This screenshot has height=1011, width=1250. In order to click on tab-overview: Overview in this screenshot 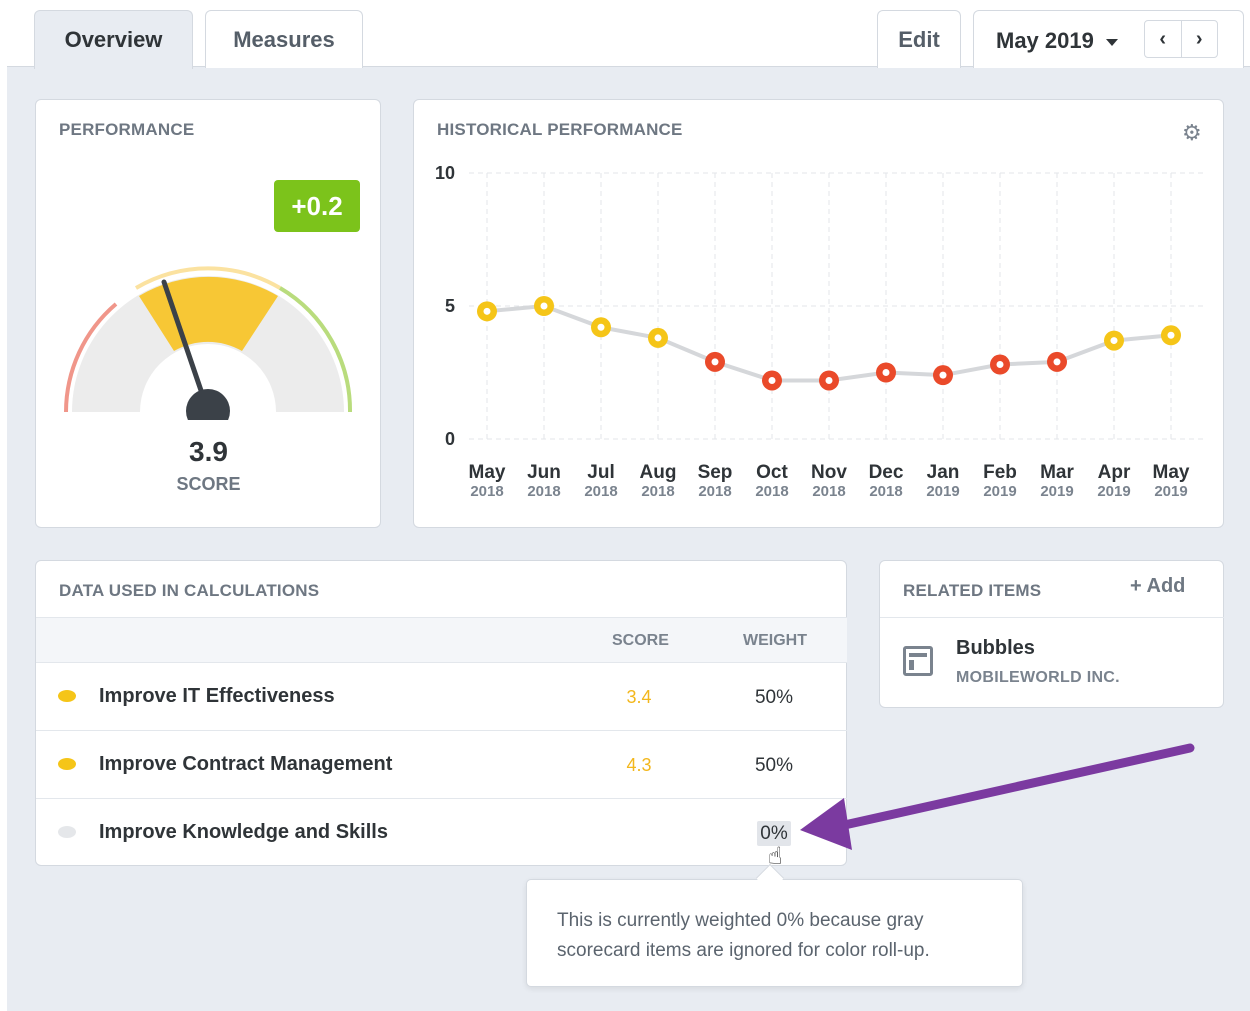, I will do `click(113, 39)`.